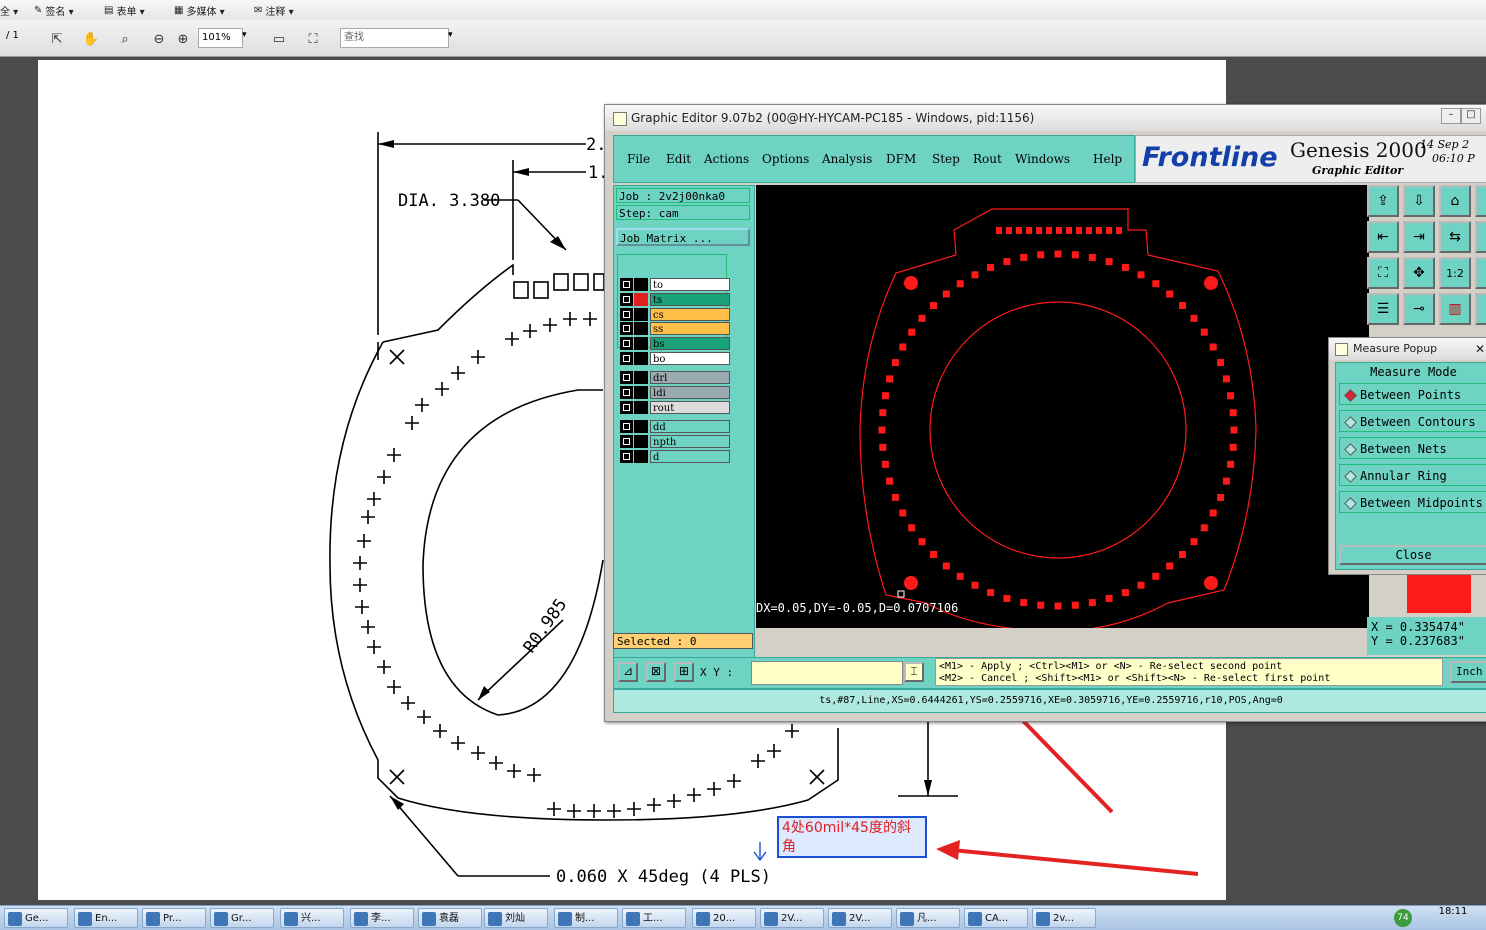 Image resolution: width=1486 pixels, height=930 pixels. I want to click on snap-mode-icon: ⊿, so click(628, 672).